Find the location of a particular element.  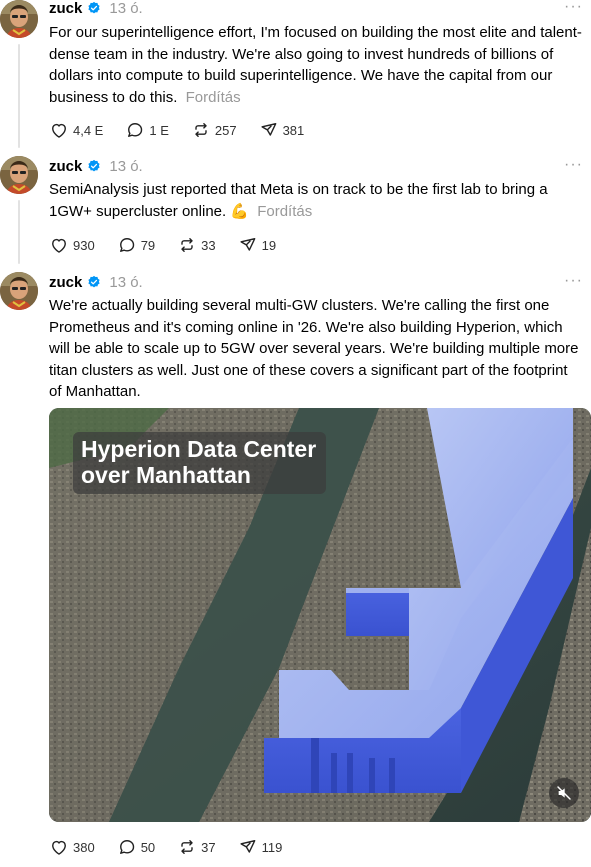

like-count: 4,4 E is located at coordinates (88, 130).